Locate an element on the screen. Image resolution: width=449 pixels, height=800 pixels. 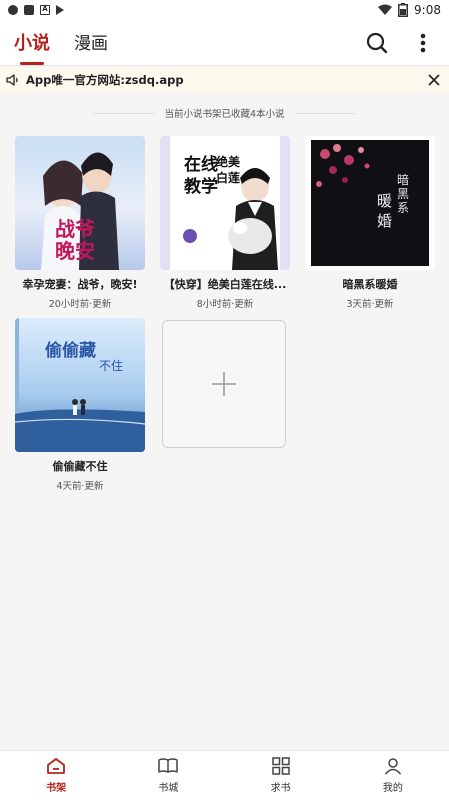
book-cover-image: 暗 黑 系 暖 婚 is located at coordinates (370, 203).